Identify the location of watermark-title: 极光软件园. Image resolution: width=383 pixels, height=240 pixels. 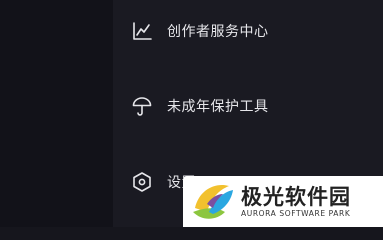
(296, 196).